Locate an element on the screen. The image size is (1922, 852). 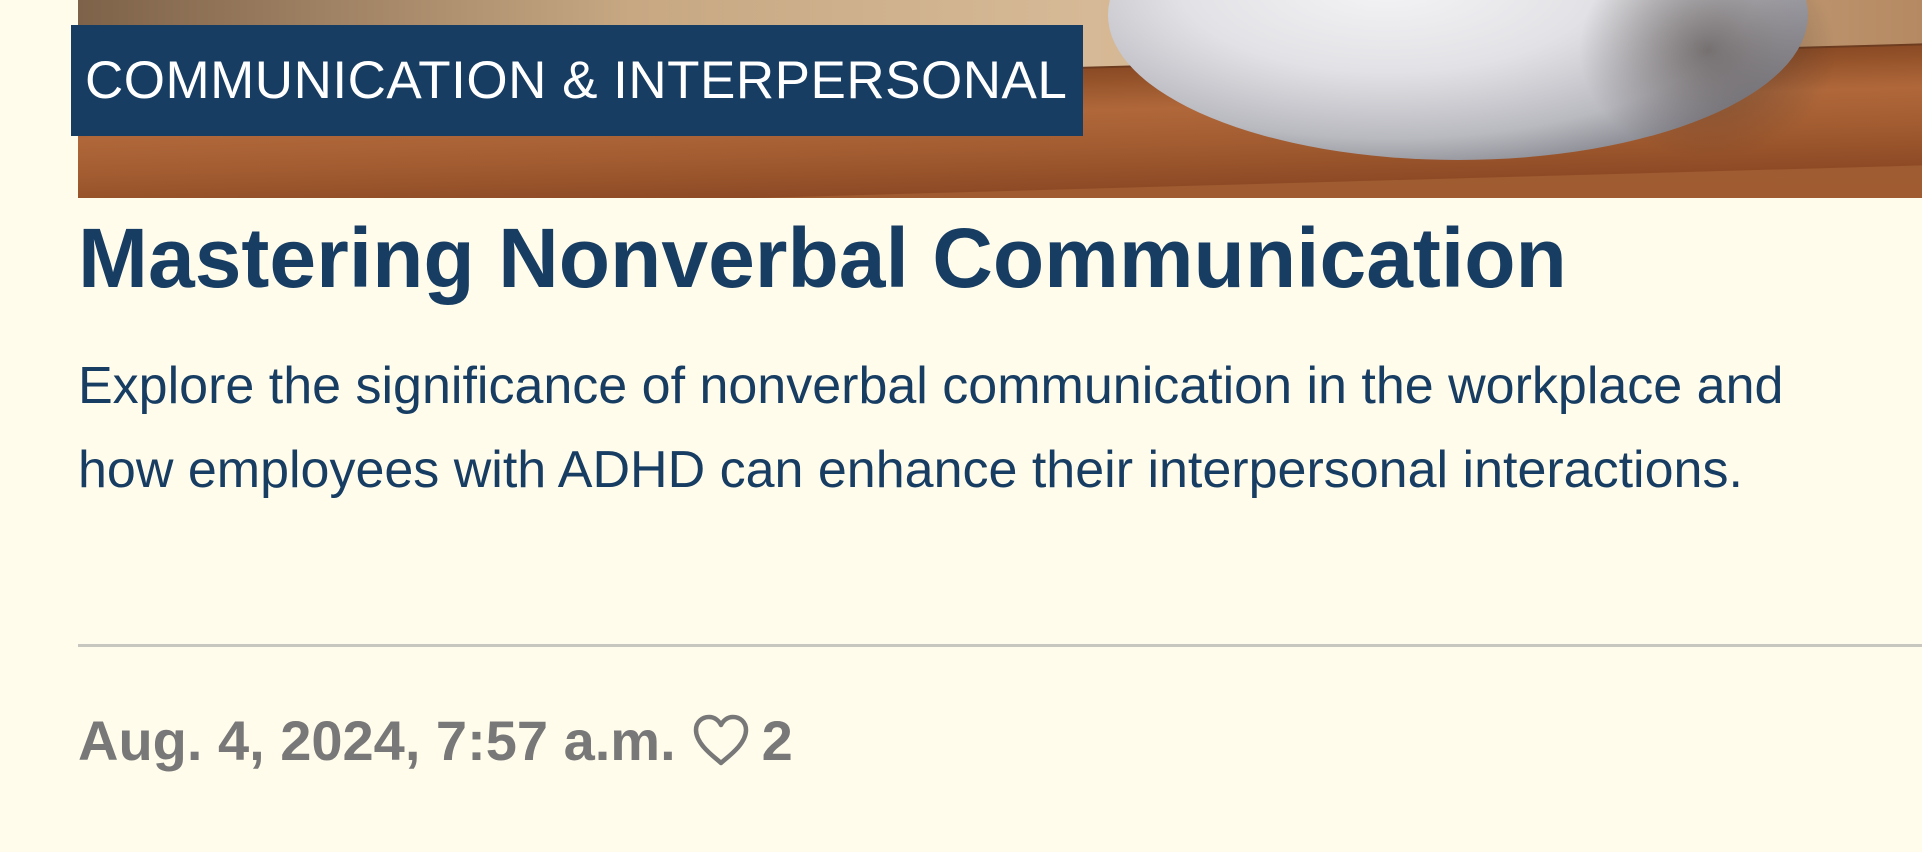
divider is located at coordinates (1000, 645).